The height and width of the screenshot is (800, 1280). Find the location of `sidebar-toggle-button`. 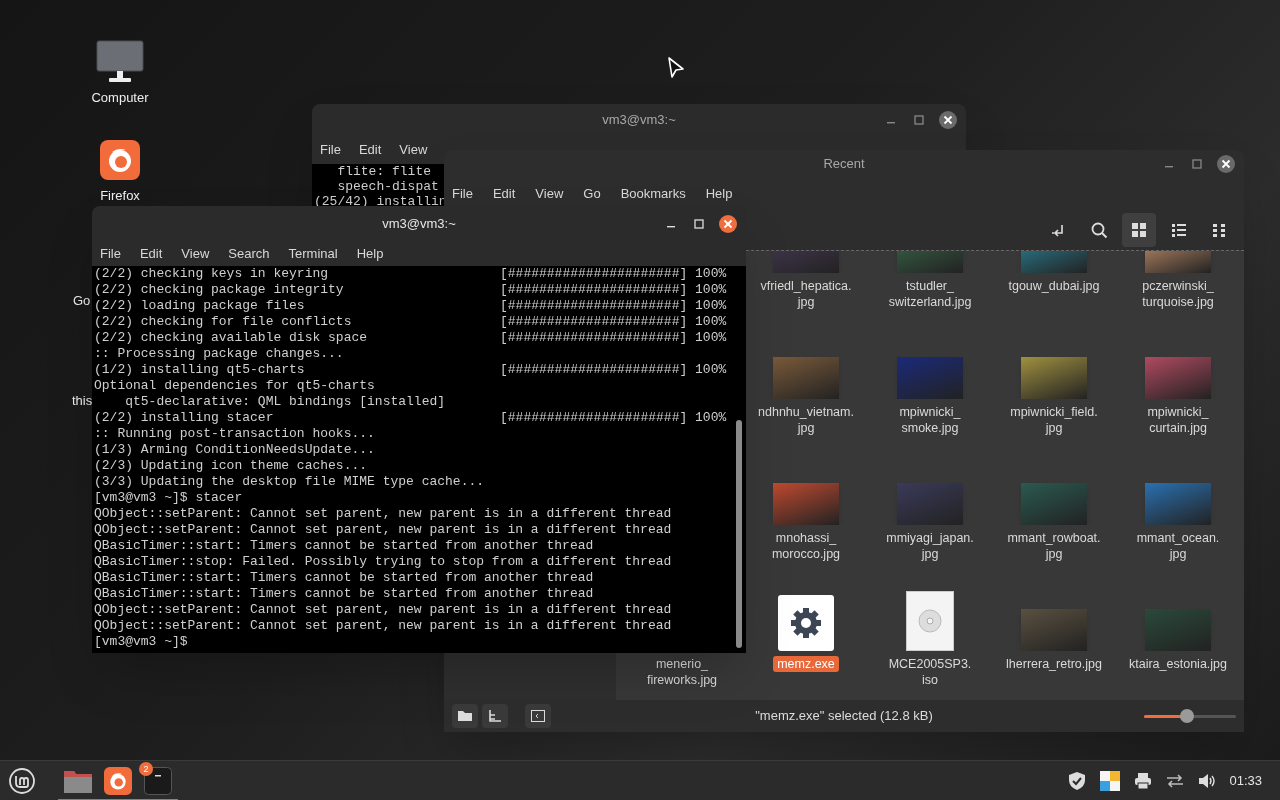

sidebar-toggle-button is located at coordinates (538, 716).